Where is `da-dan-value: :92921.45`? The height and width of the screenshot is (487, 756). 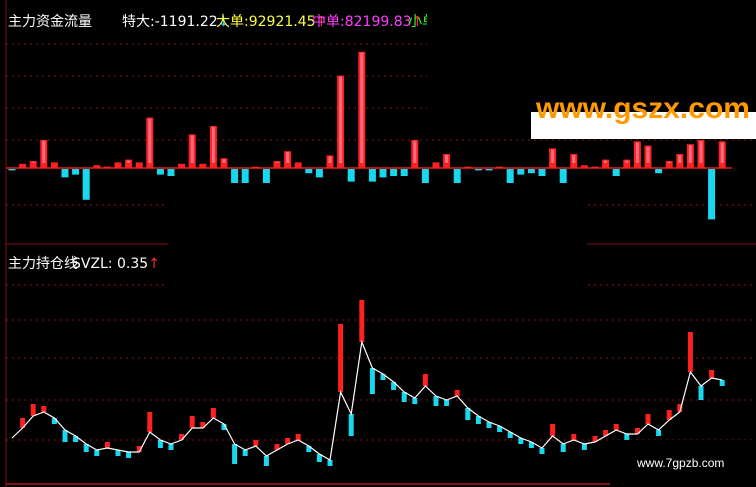 da-dan-value: :92921.45 is located at coordinates (280, 22).